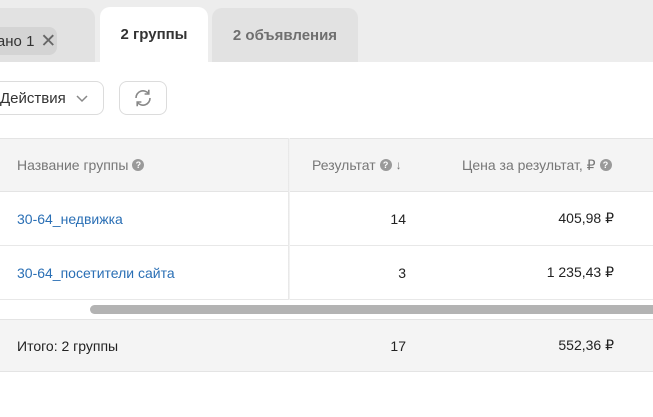 The height and width of the screenshot is (417, 653). Describe the element at coordinates (33, 98) in the screenshot. I see `actions-label: Действия` at that location.